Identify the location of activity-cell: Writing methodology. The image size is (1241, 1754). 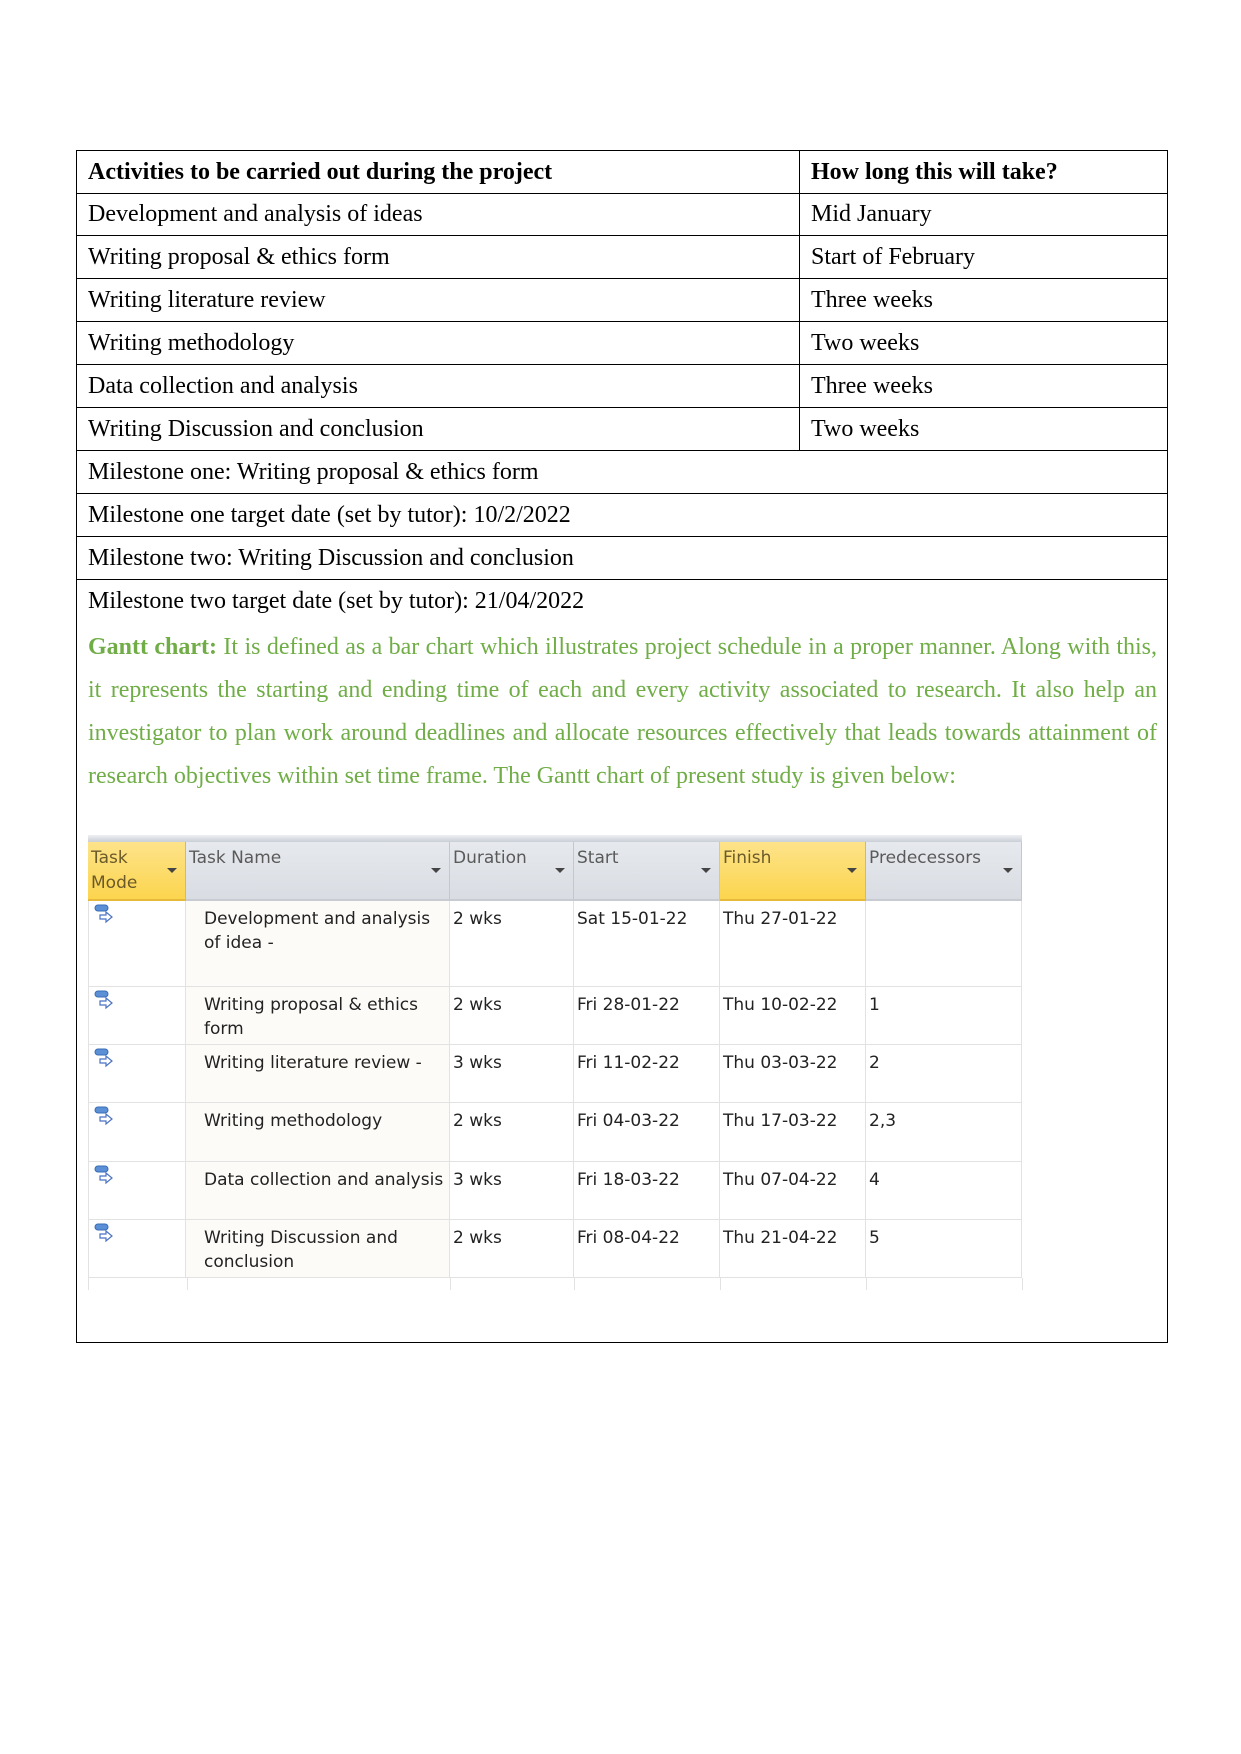
(438, 343).